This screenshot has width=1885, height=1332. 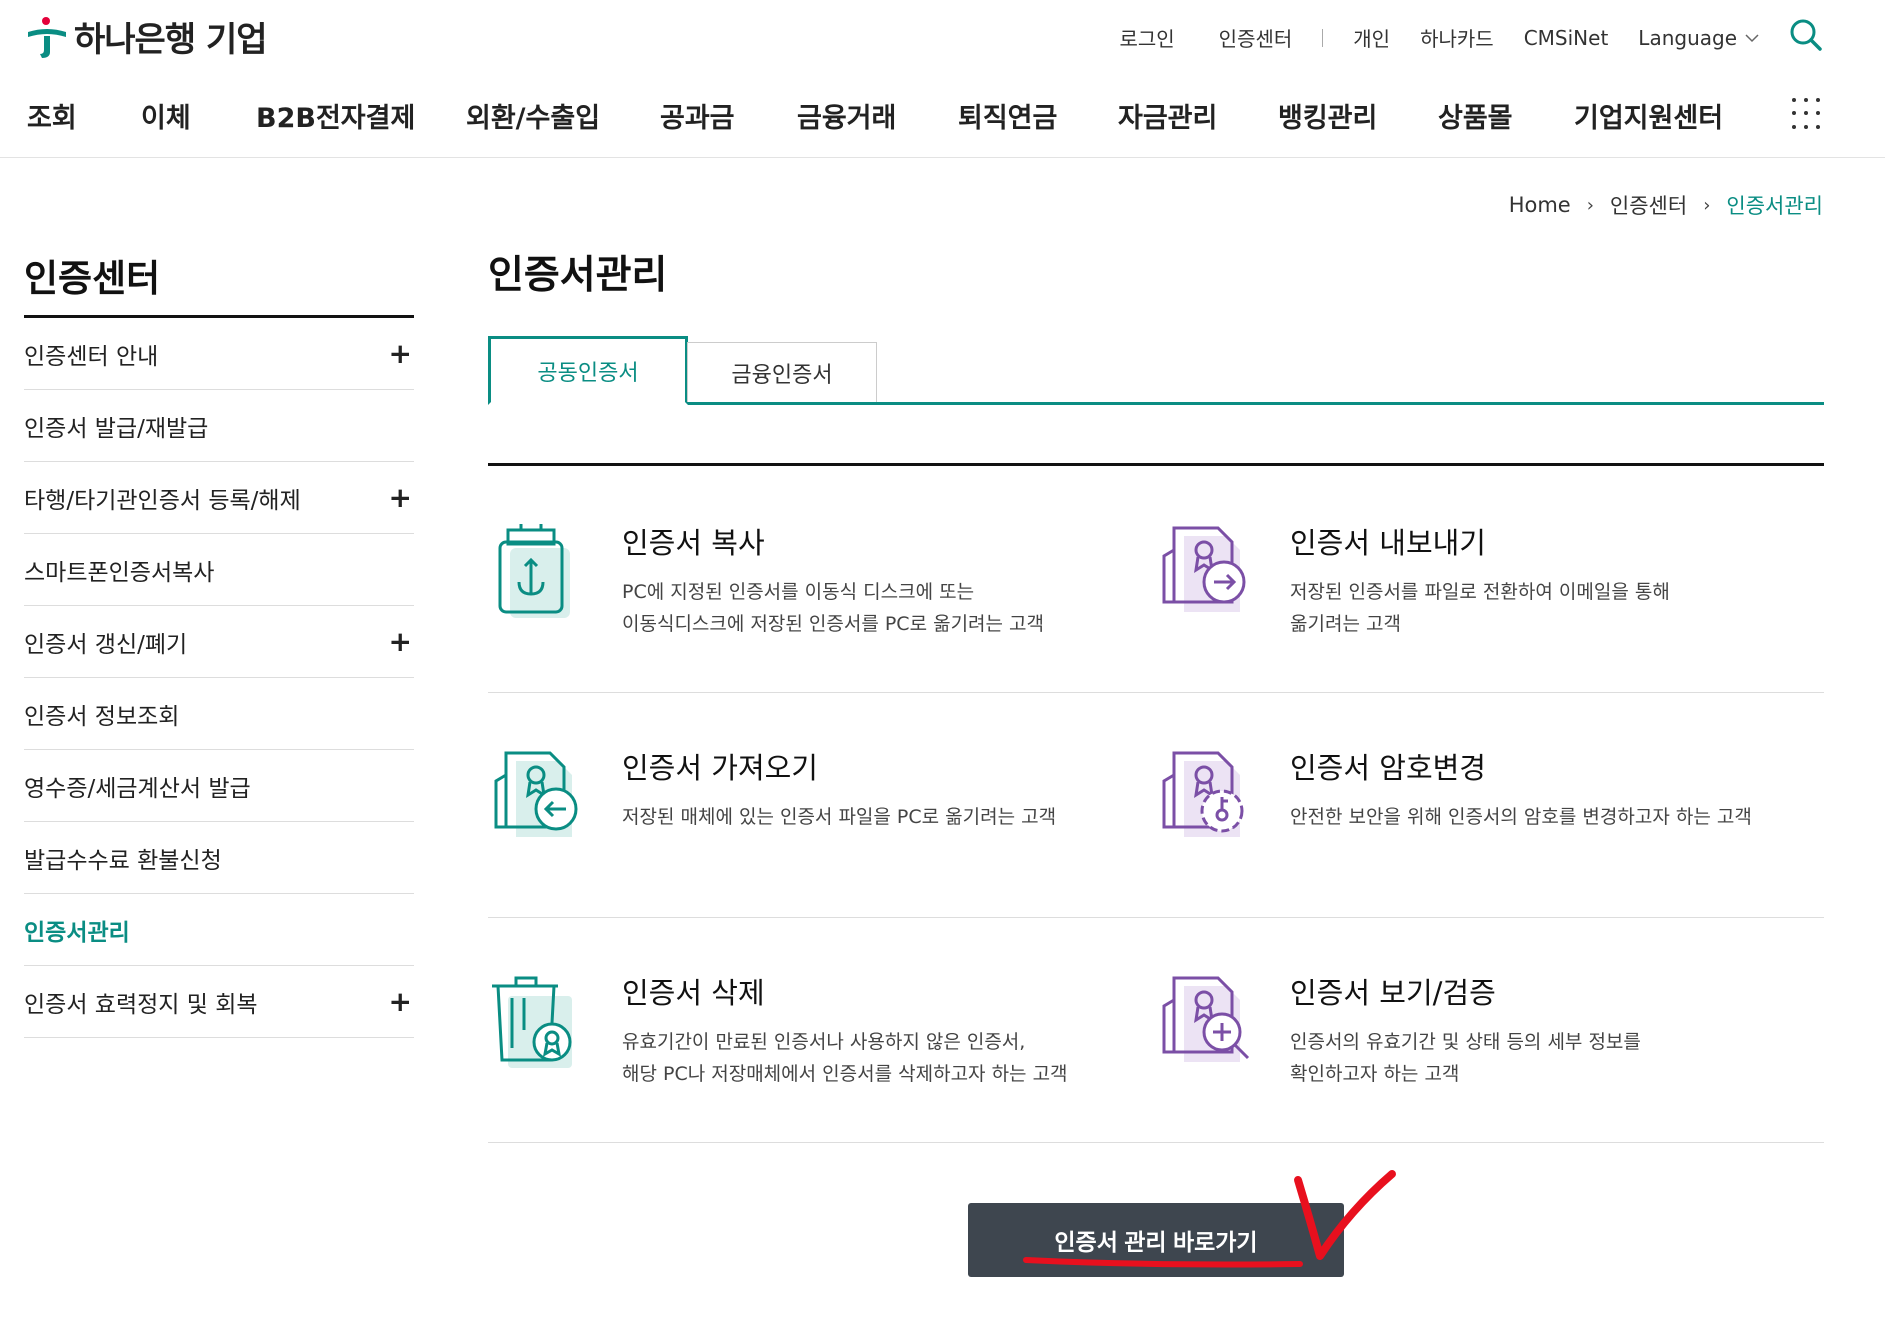 I want to click on search-icon, so click(x=1806, y=35).